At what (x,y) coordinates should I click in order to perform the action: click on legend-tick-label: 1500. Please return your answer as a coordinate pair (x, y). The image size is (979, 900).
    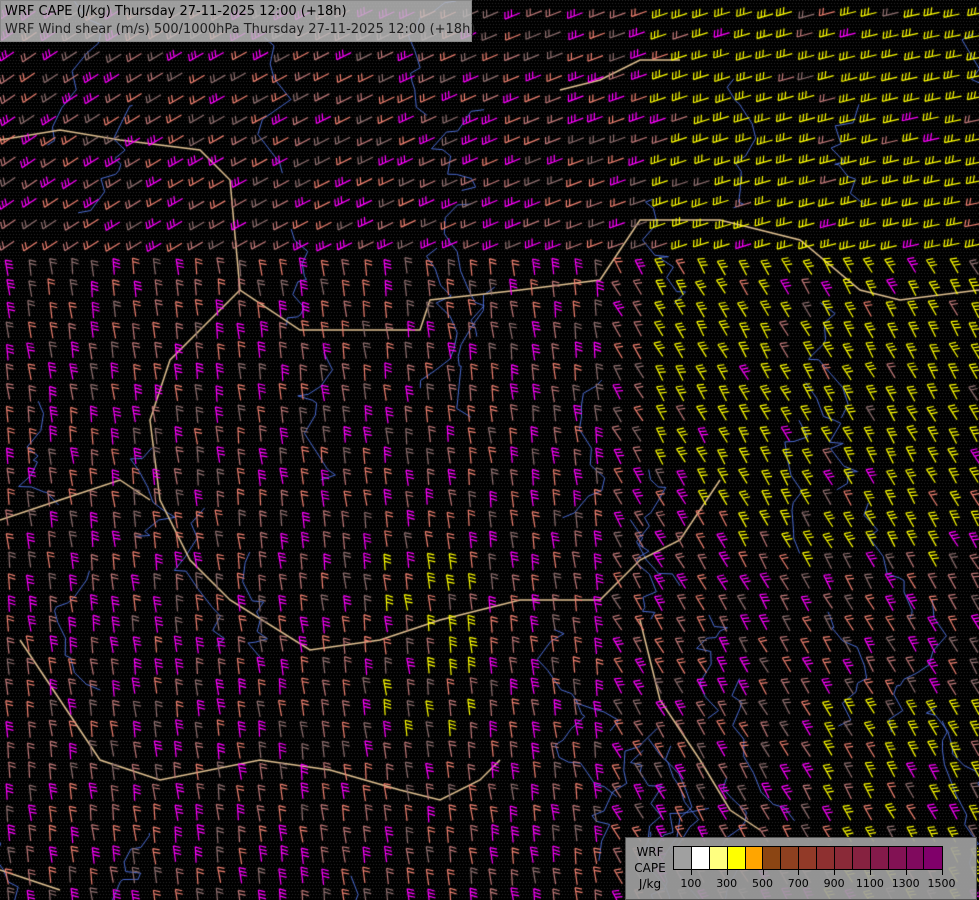
    Looking at the image, I should click on (941, 883).